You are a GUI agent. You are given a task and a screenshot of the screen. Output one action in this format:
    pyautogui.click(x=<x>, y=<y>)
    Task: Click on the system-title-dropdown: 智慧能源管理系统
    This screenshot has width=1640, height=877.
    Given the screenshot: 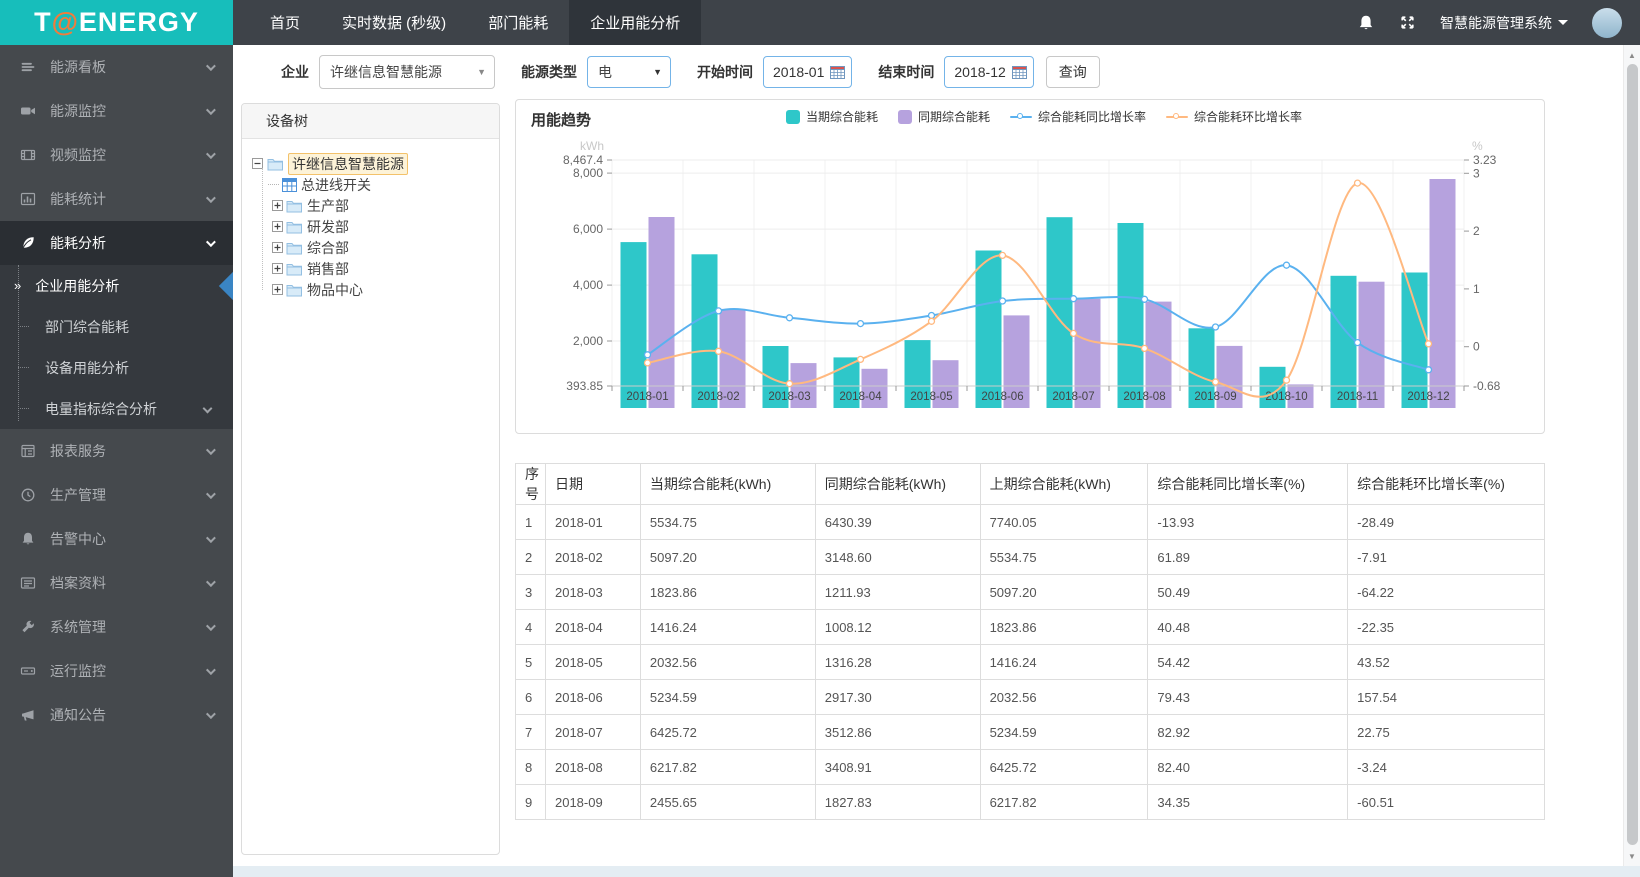 What is the action you would take?
    pyautogui.click(x=1504, y=23)
    